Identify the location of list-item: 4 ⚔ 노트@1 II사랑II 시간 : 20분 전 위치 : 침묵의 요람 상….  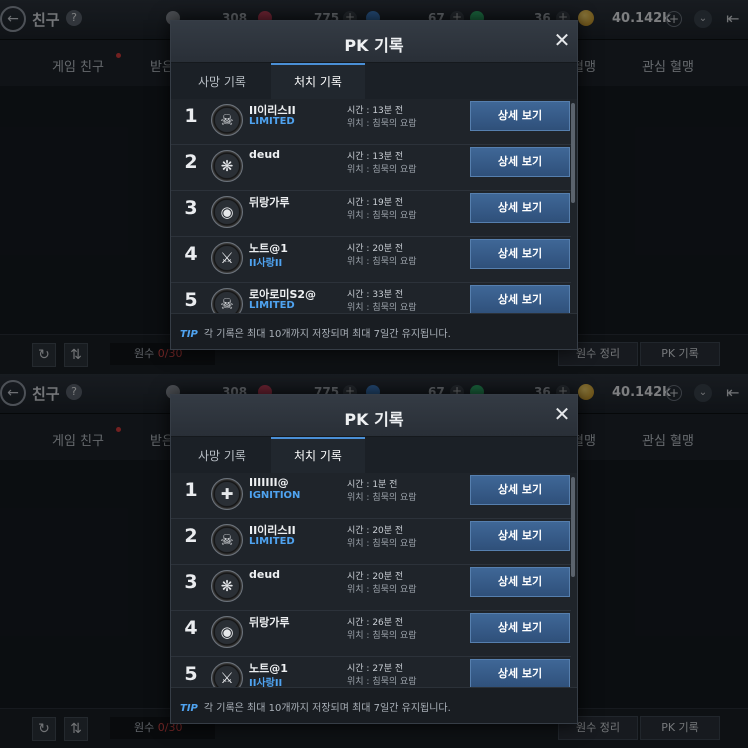
(371, 260).